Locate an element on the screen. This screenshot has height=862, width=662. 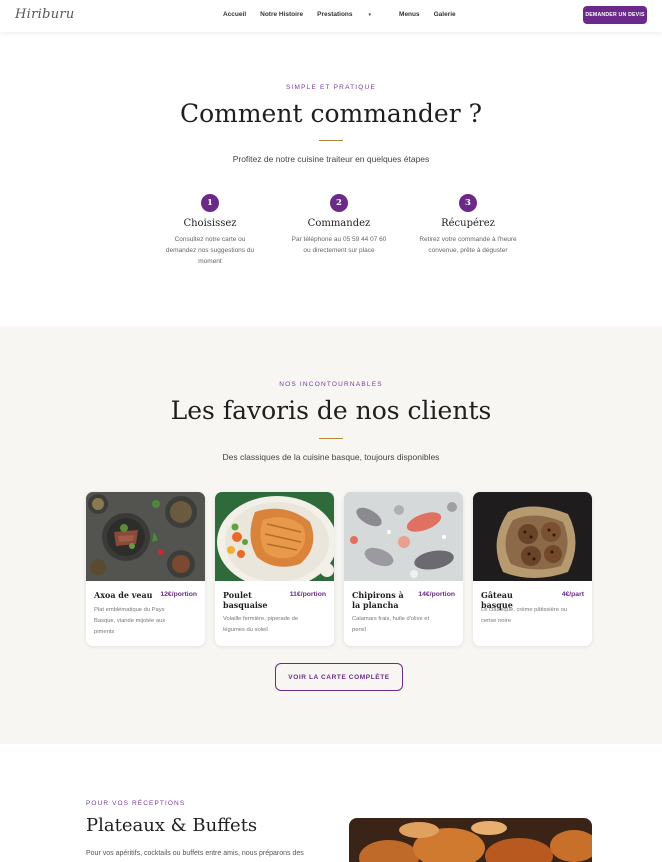
step-title: Récupérez is located at coordinates (468, 223).